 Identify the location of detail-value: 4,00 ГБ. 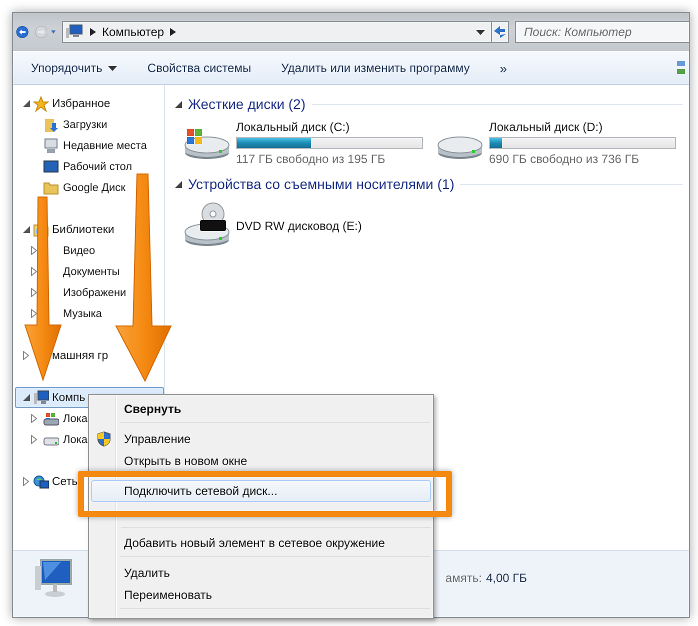
(506, 578).